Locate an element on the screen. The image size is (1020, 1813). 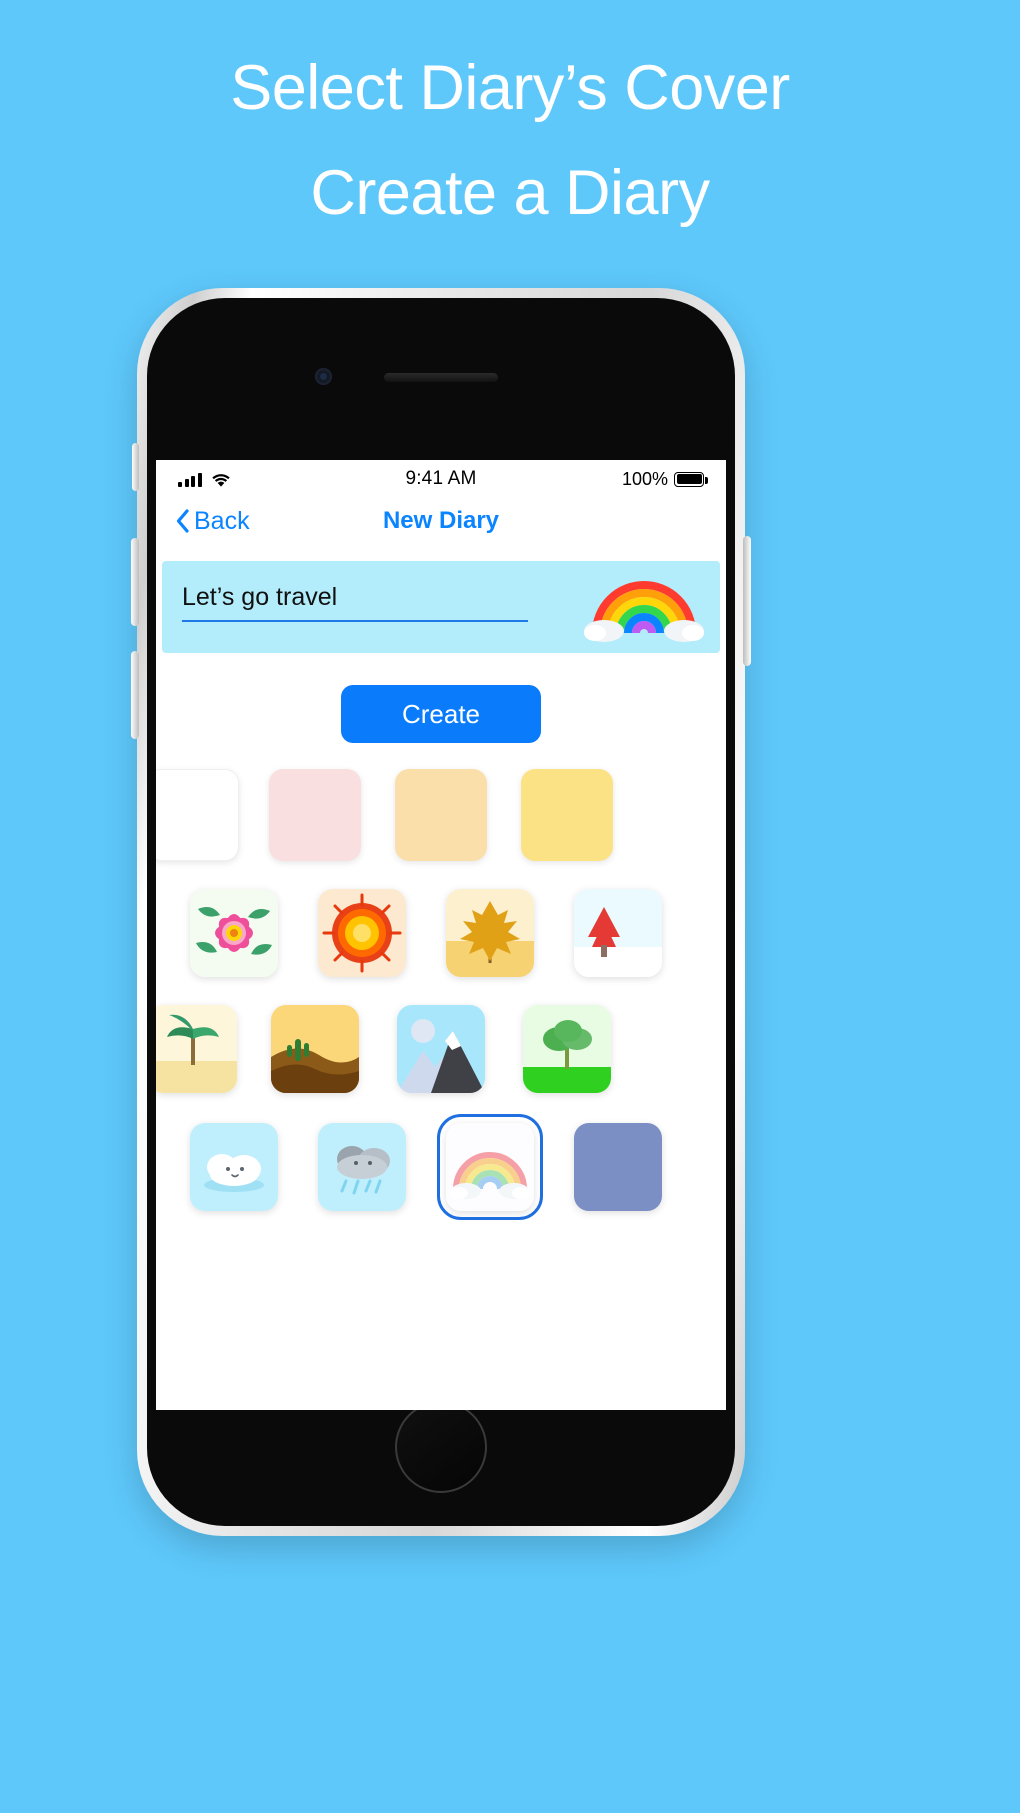
cover-thumb-desert is located at coordinates (315, 1049).